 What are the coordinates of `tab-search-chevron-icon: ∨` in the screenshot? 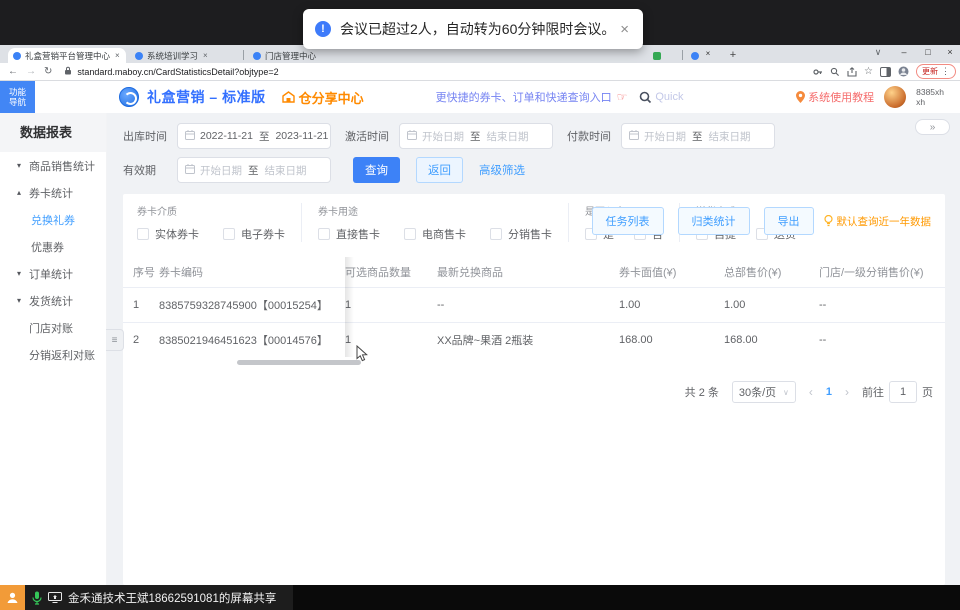 It's located at (878, 52).